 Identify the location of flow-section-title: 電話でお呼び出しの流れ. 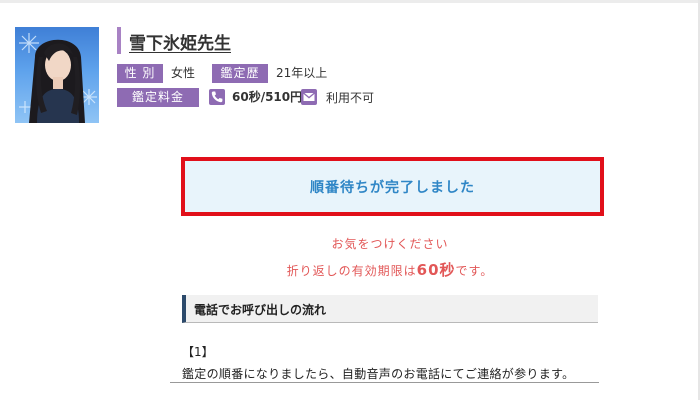
(260, 310).